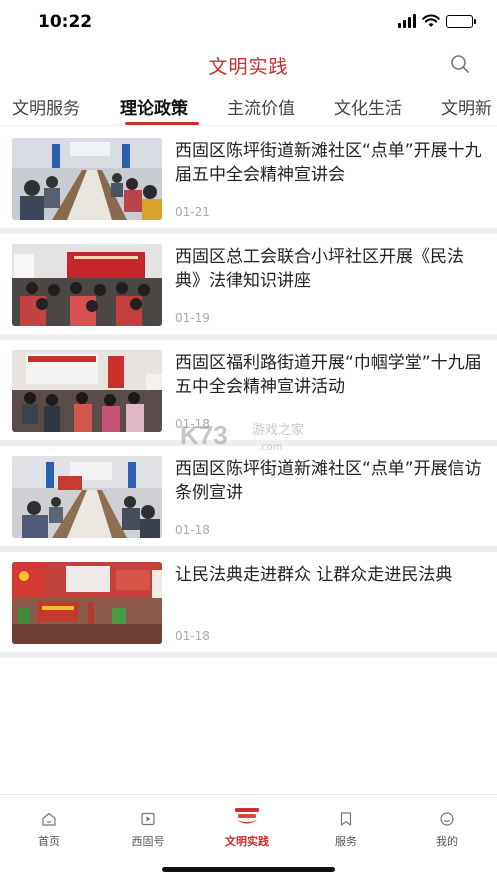  Describe the element at coordinates (431, 20) in the screenshot. I see `wifi-icon` at that location.